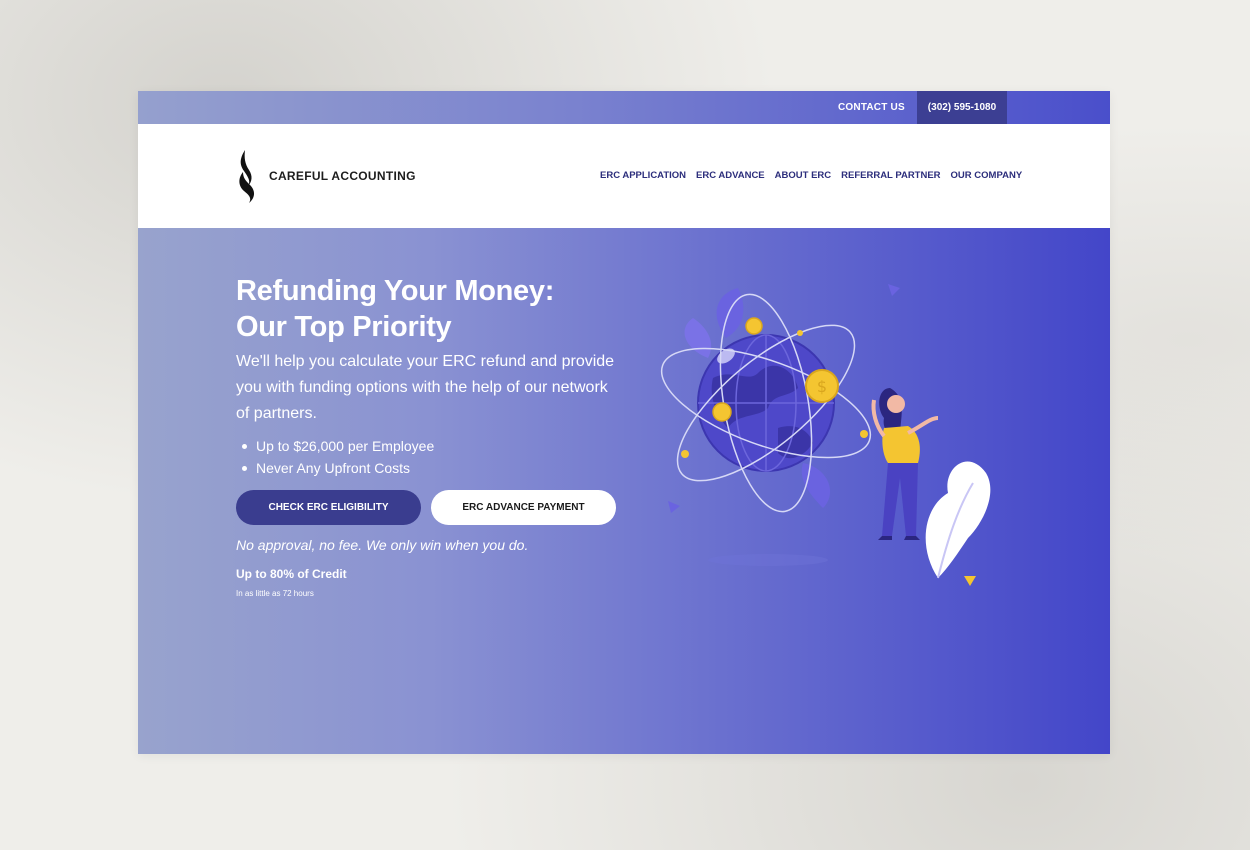 Image resolution: width=1250 pixels, height=850 pixels. What do you see at coordinates (890, 175) in the screenshot?
I see `nav-referral-partner: REFERRAL PARTNER` at bounding box center [890, 175].